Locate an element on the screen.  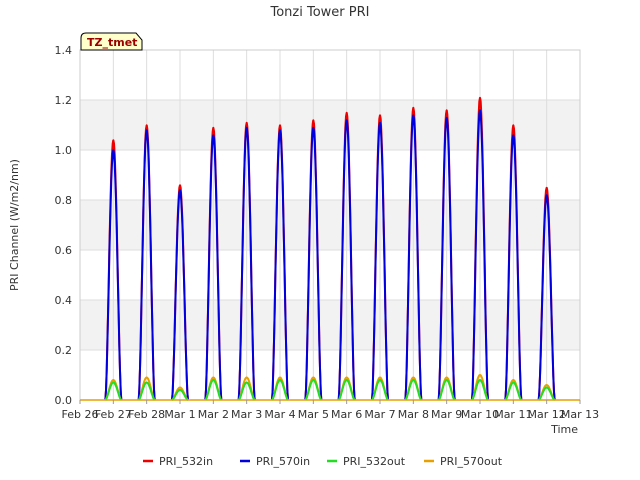
y-tick-label: 0.8 is located at coordinates (64, 200).